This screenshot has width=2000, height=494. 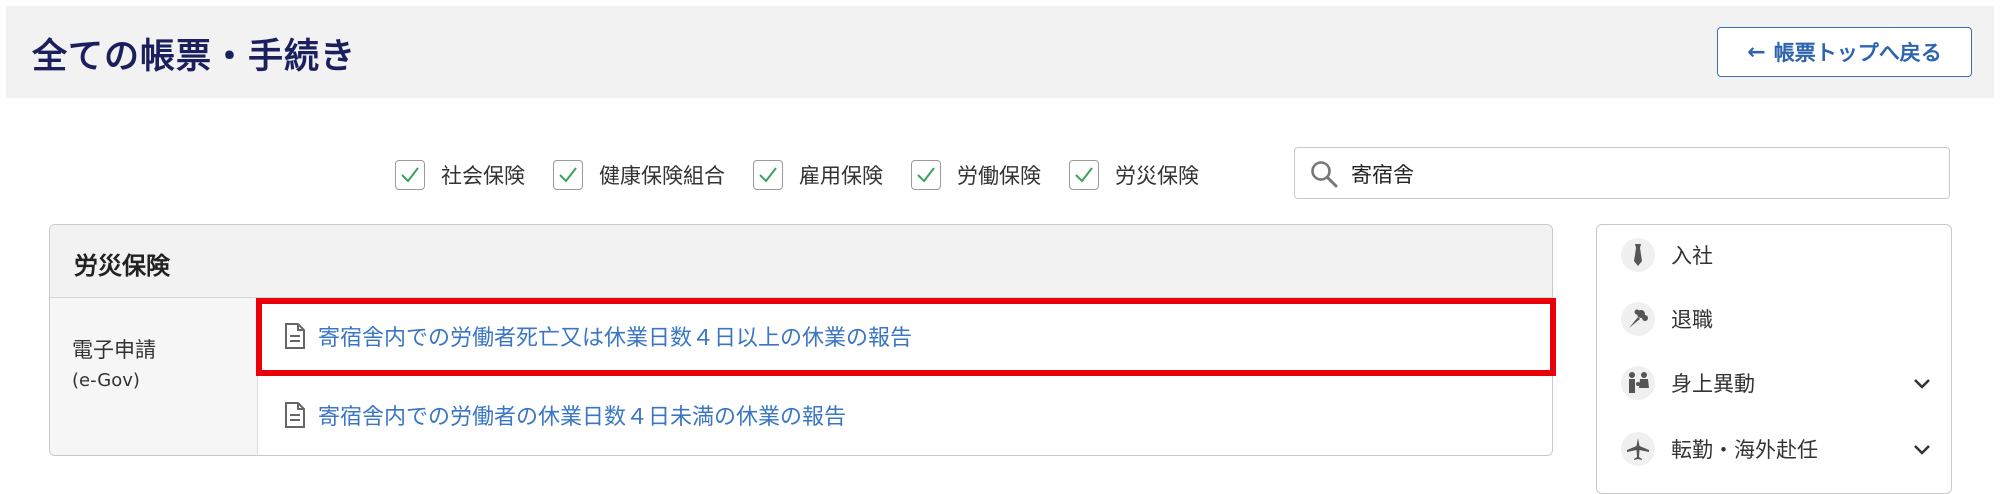 What do you see at coordinates (154, 376) in the screenshot?
I see `category-cell: 電子申請 (e-Gov)` at bounding box center [154, 376].